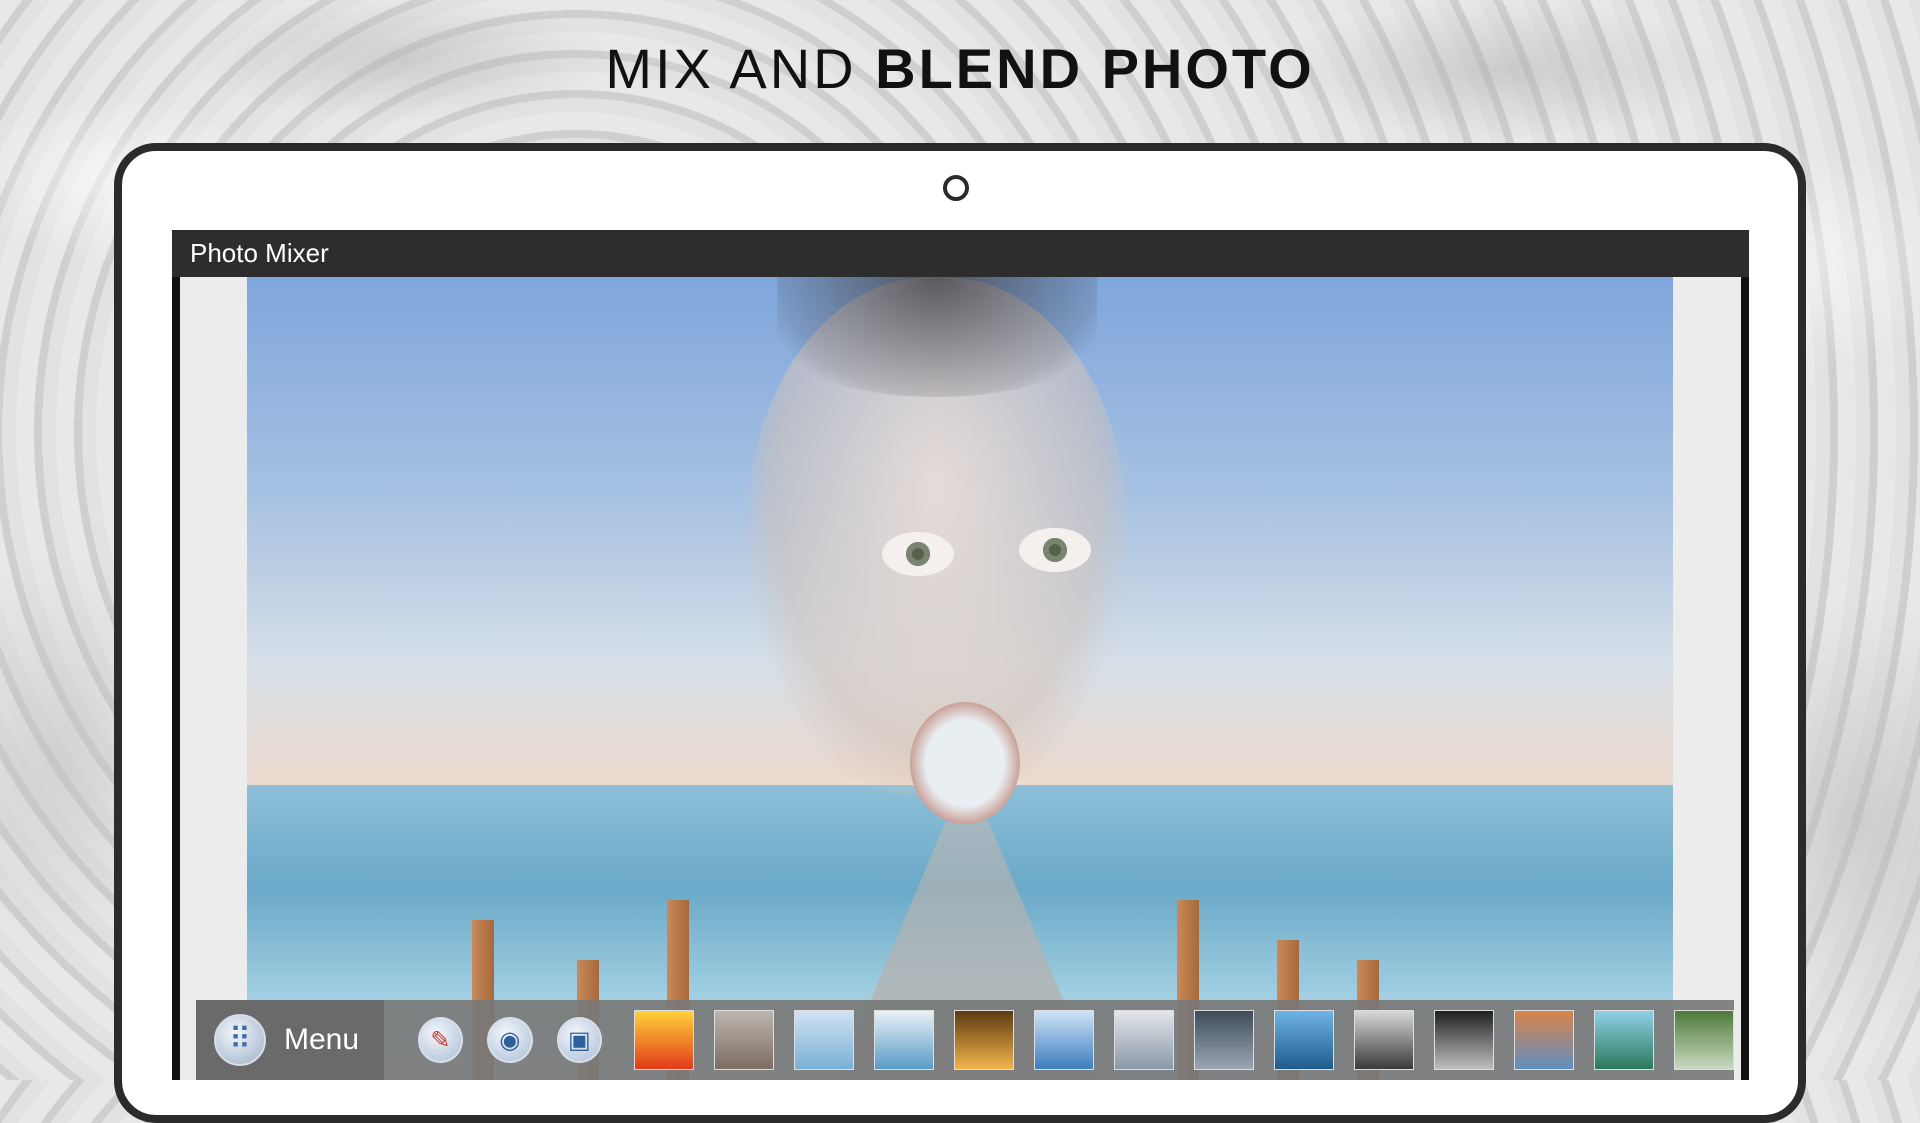 The image size is (1920, 1123). Describe the element at coordinates (240, 1040) in the screenshot. I see `apps-grid-icon: ⠿` at that location.